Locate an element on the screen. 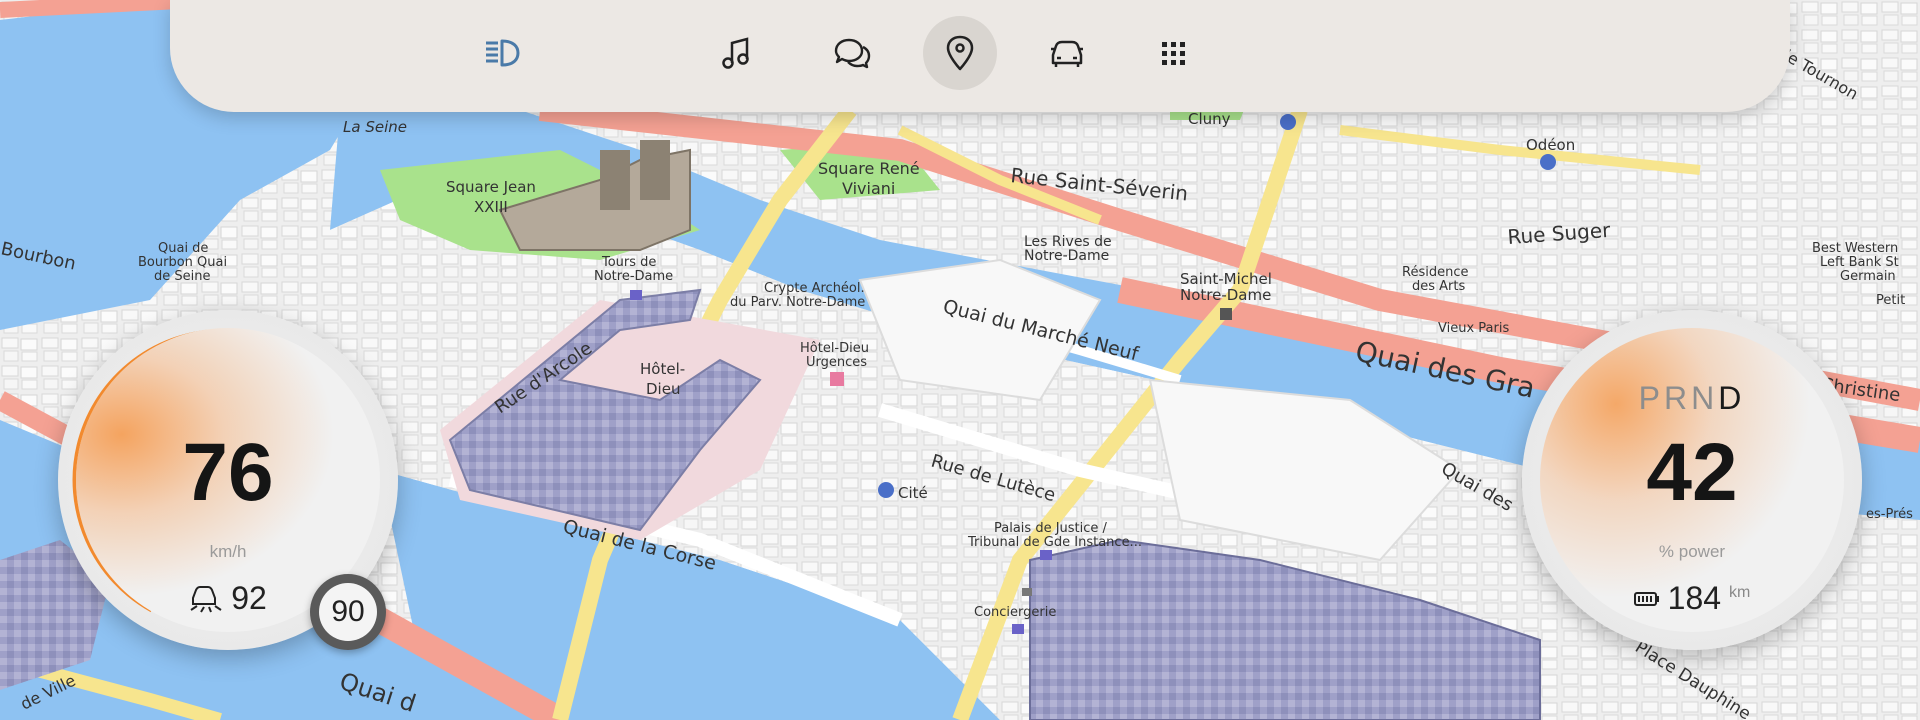  label-quai-de: Quai de is located at coordinates (183, 248).